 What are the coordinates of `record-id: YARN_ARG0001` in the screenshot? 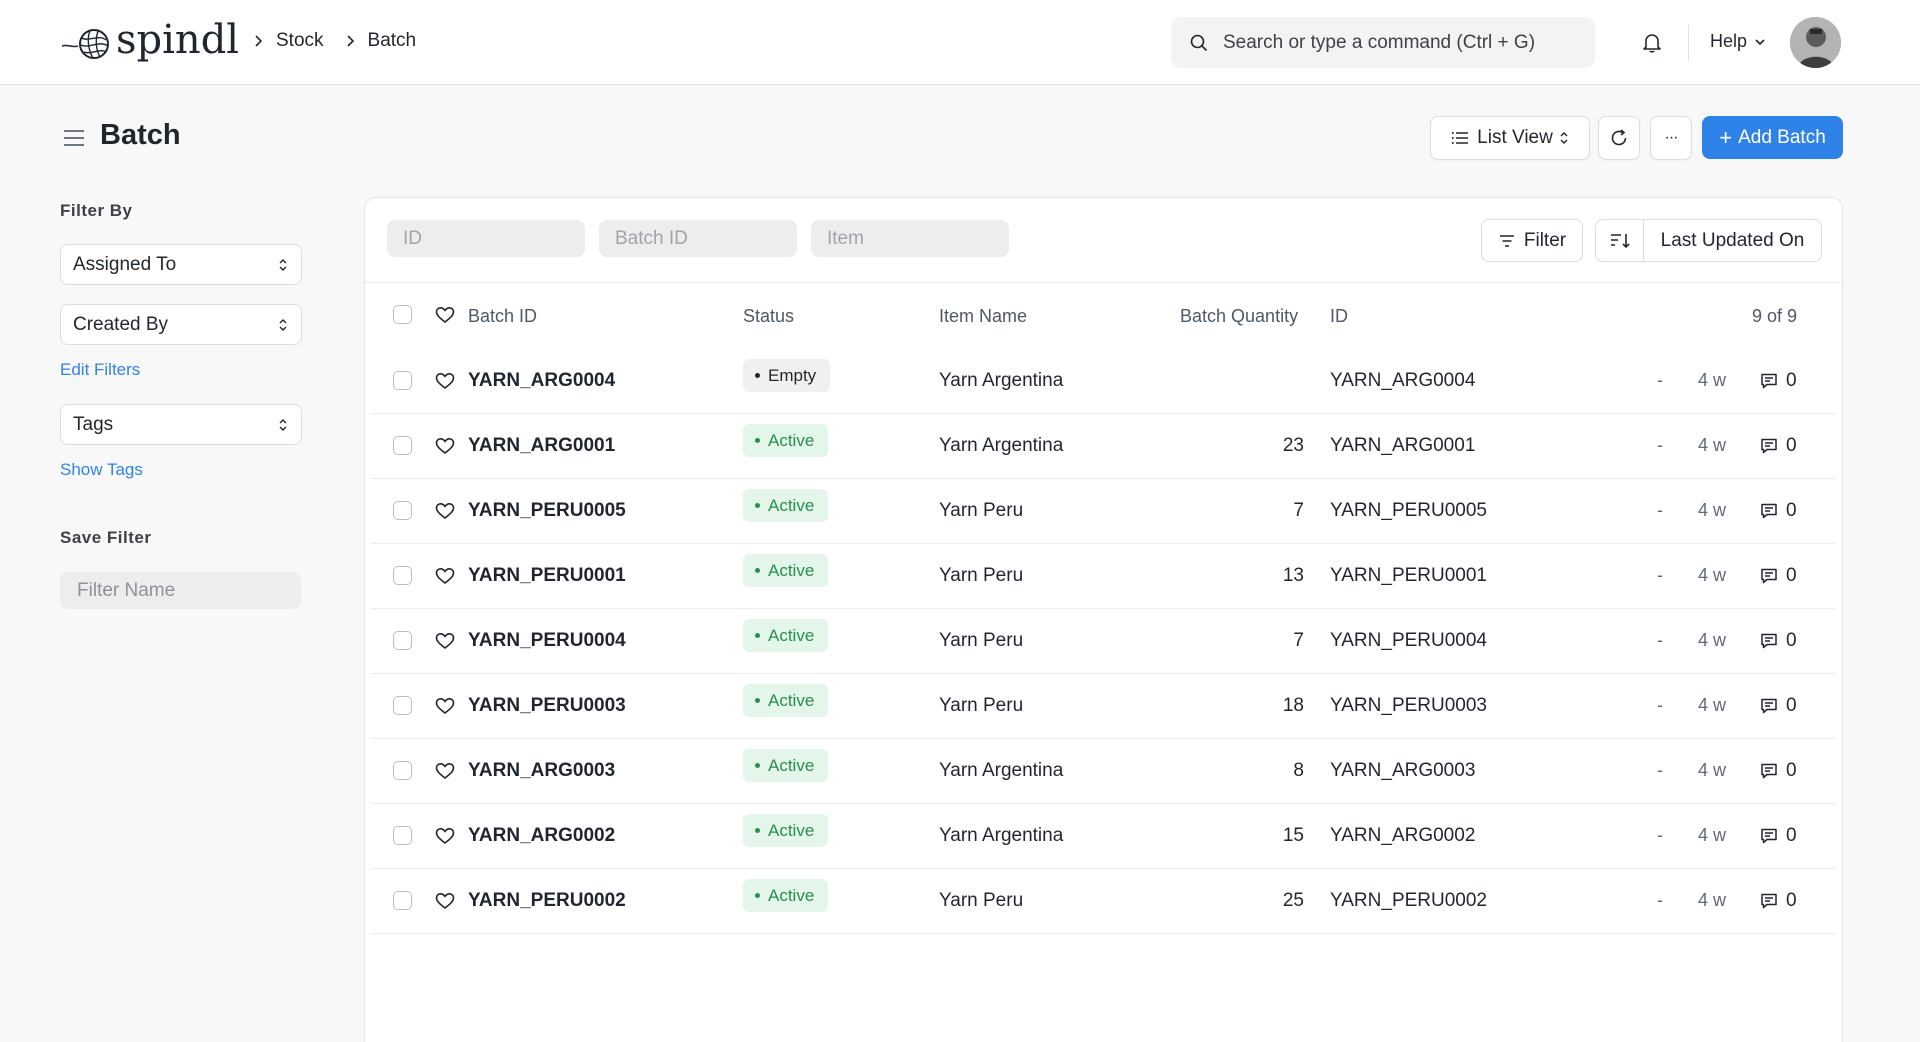 It's located at (1403, 445).